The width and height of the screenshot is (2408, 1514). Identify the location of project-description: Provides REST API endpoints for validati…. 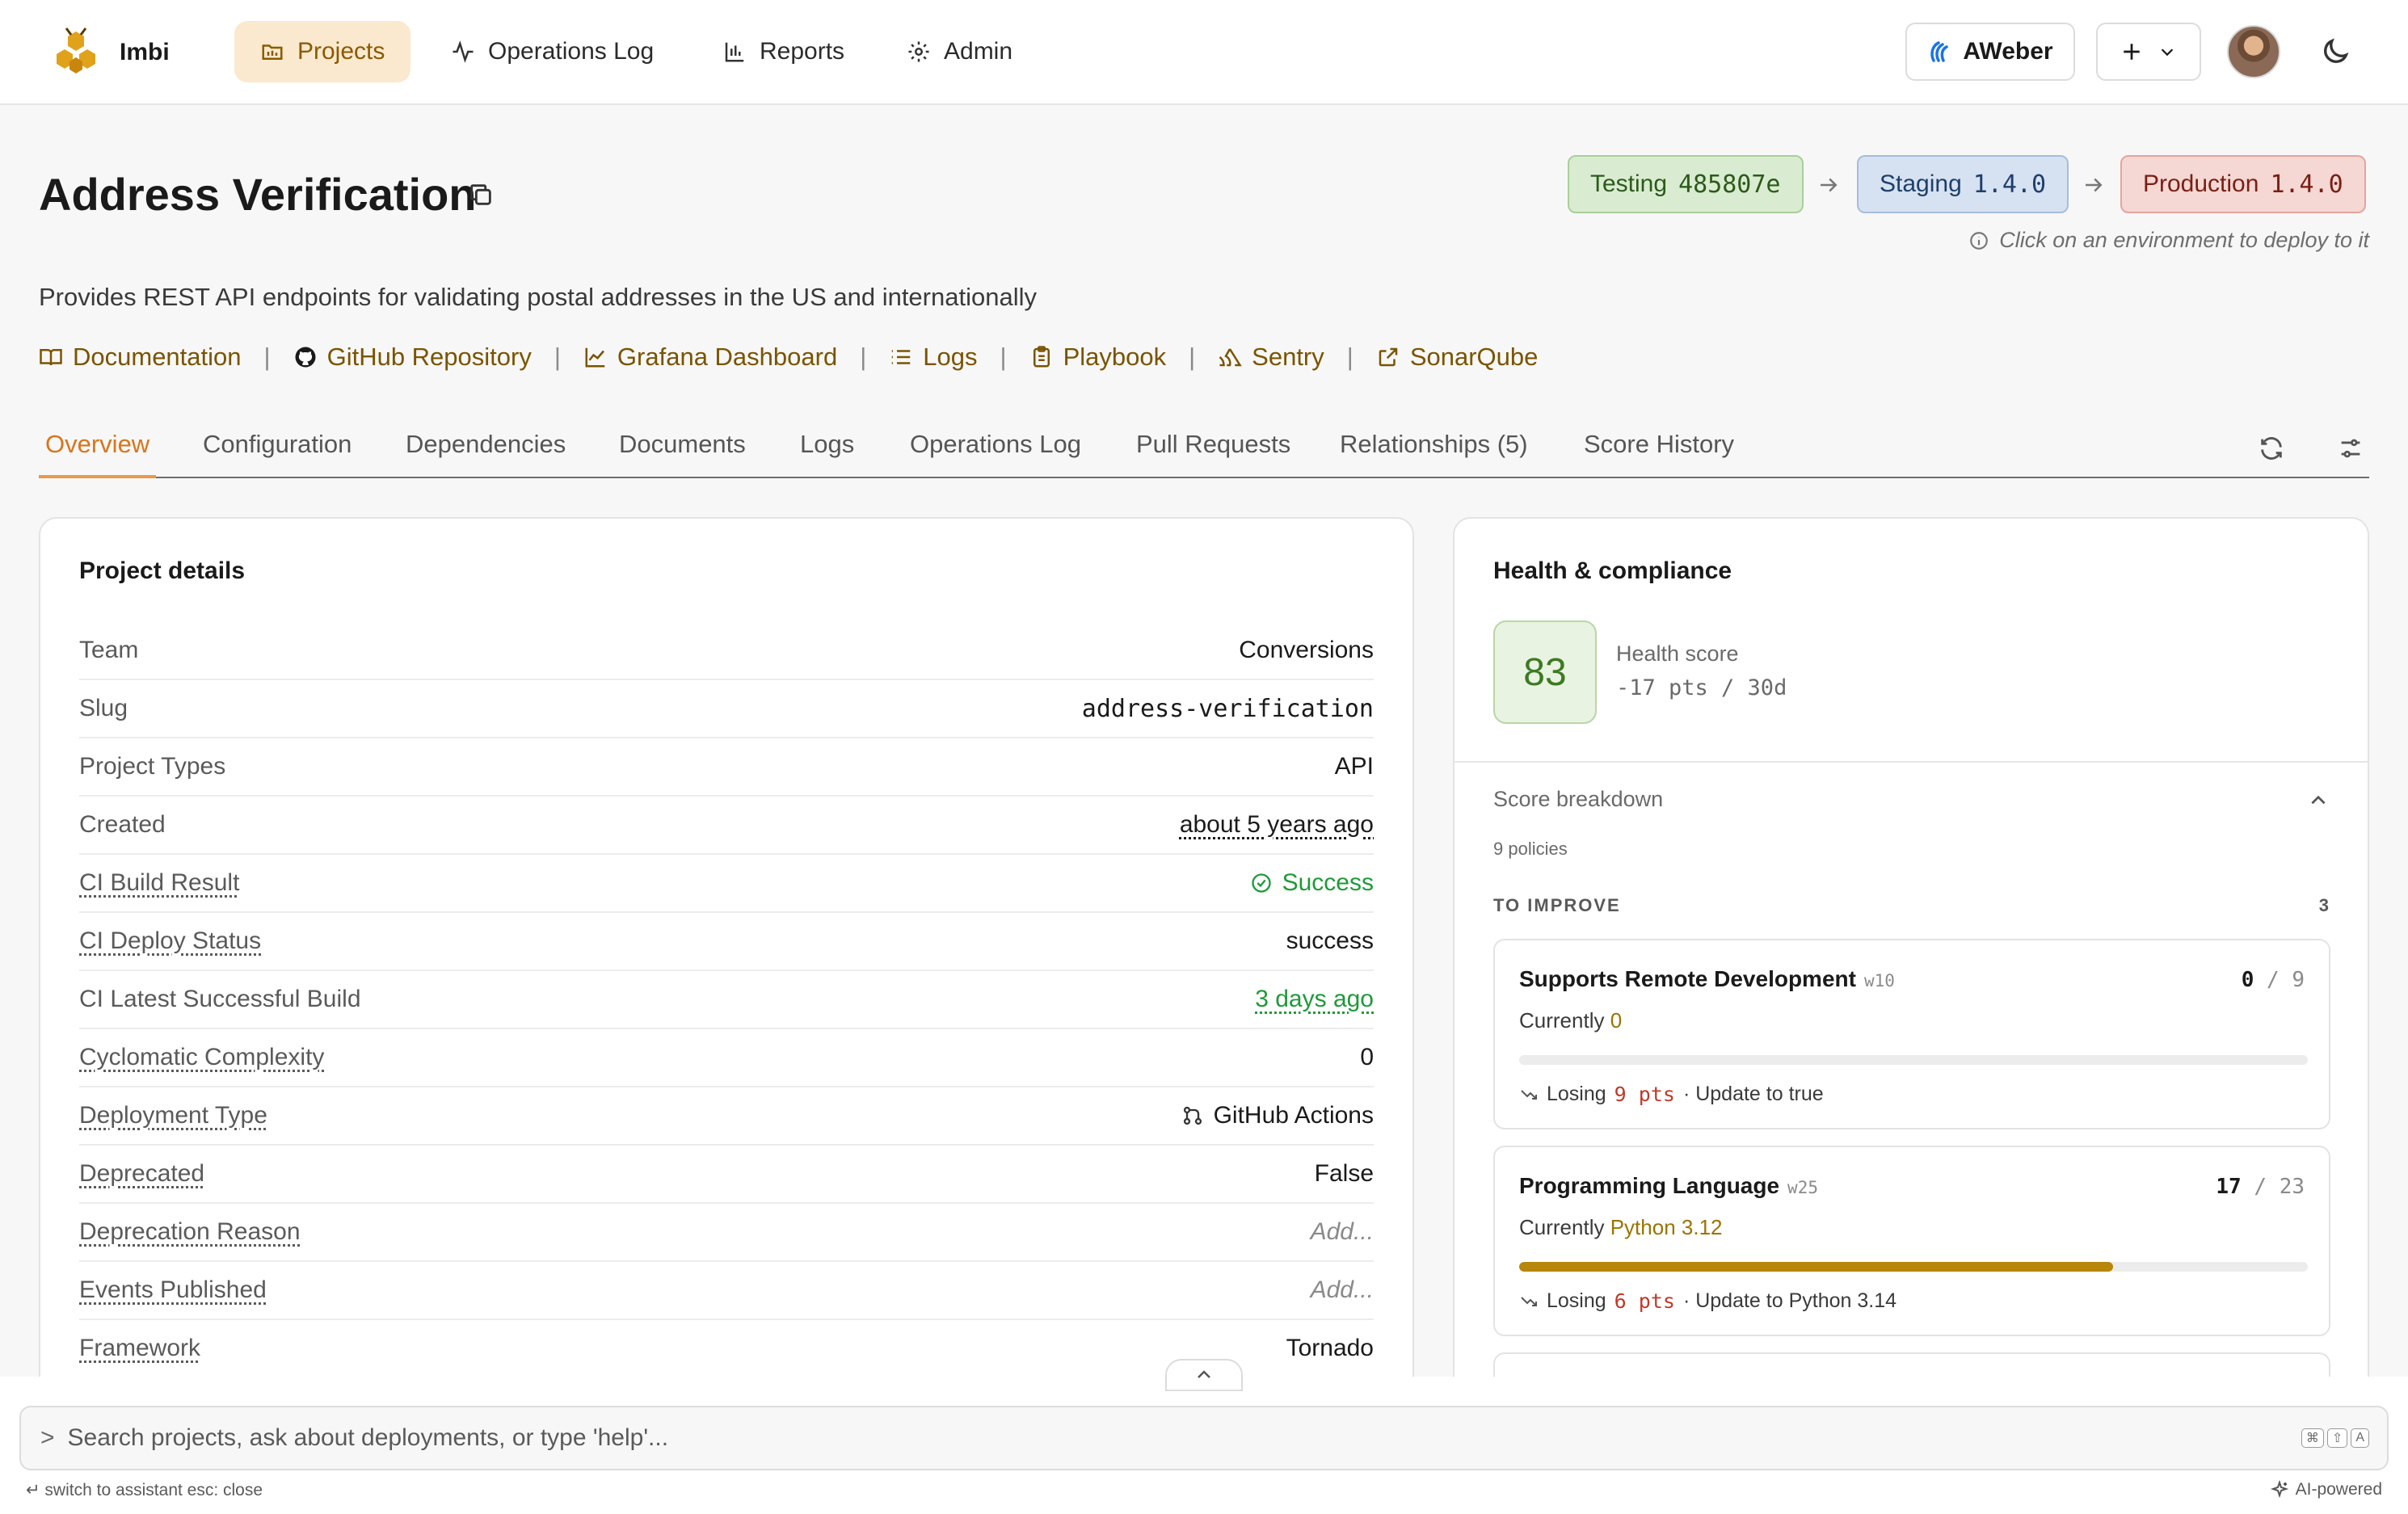
(538, 297).